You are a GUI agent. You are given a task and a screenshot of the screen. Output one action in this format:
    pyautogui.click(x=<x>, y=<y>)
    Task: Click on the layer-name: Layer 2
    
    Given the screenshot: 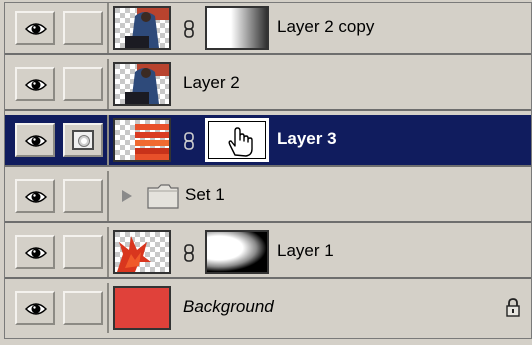 What is the action you would take?
    pyautogui.click(x=211, y=83)
    